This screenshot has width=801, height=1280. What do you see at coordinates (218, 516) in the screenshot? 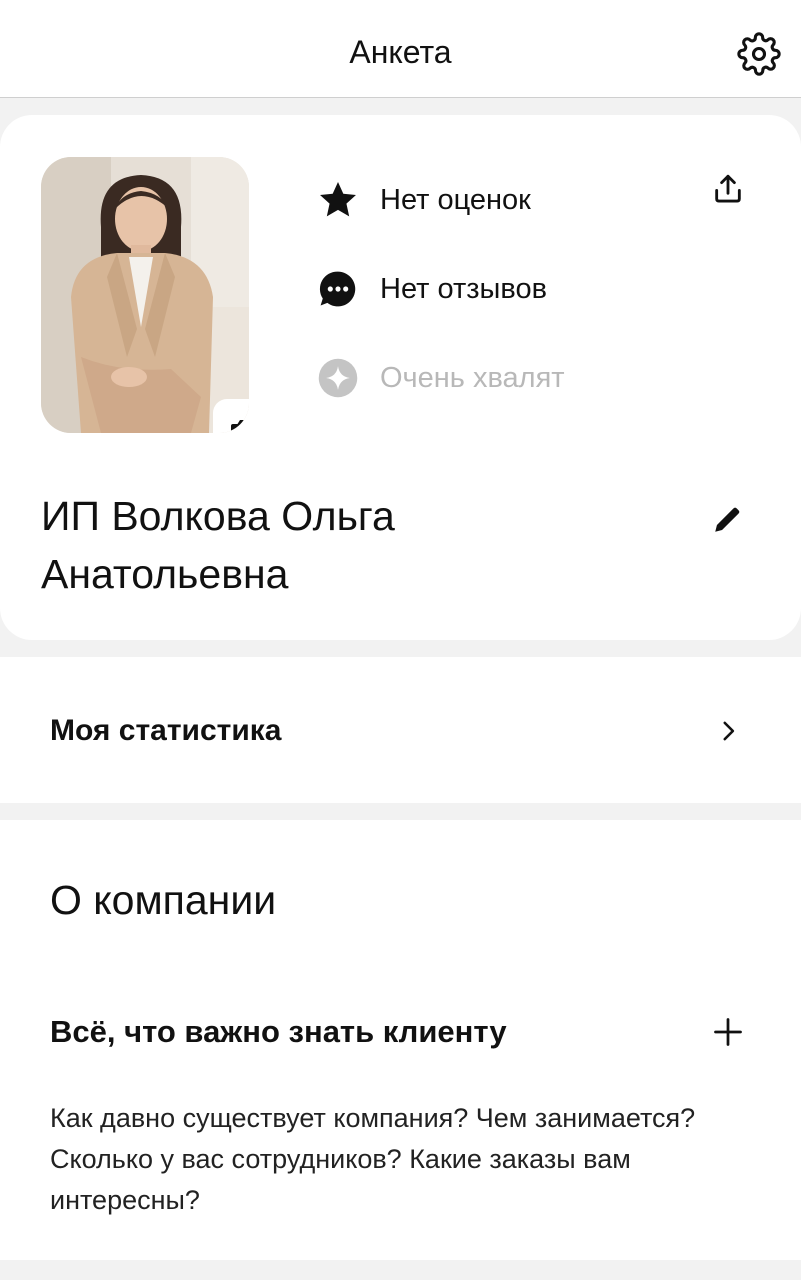
I see `profile-name-line1: ИП Волкова Ольга` at bounding box center [218, 516].